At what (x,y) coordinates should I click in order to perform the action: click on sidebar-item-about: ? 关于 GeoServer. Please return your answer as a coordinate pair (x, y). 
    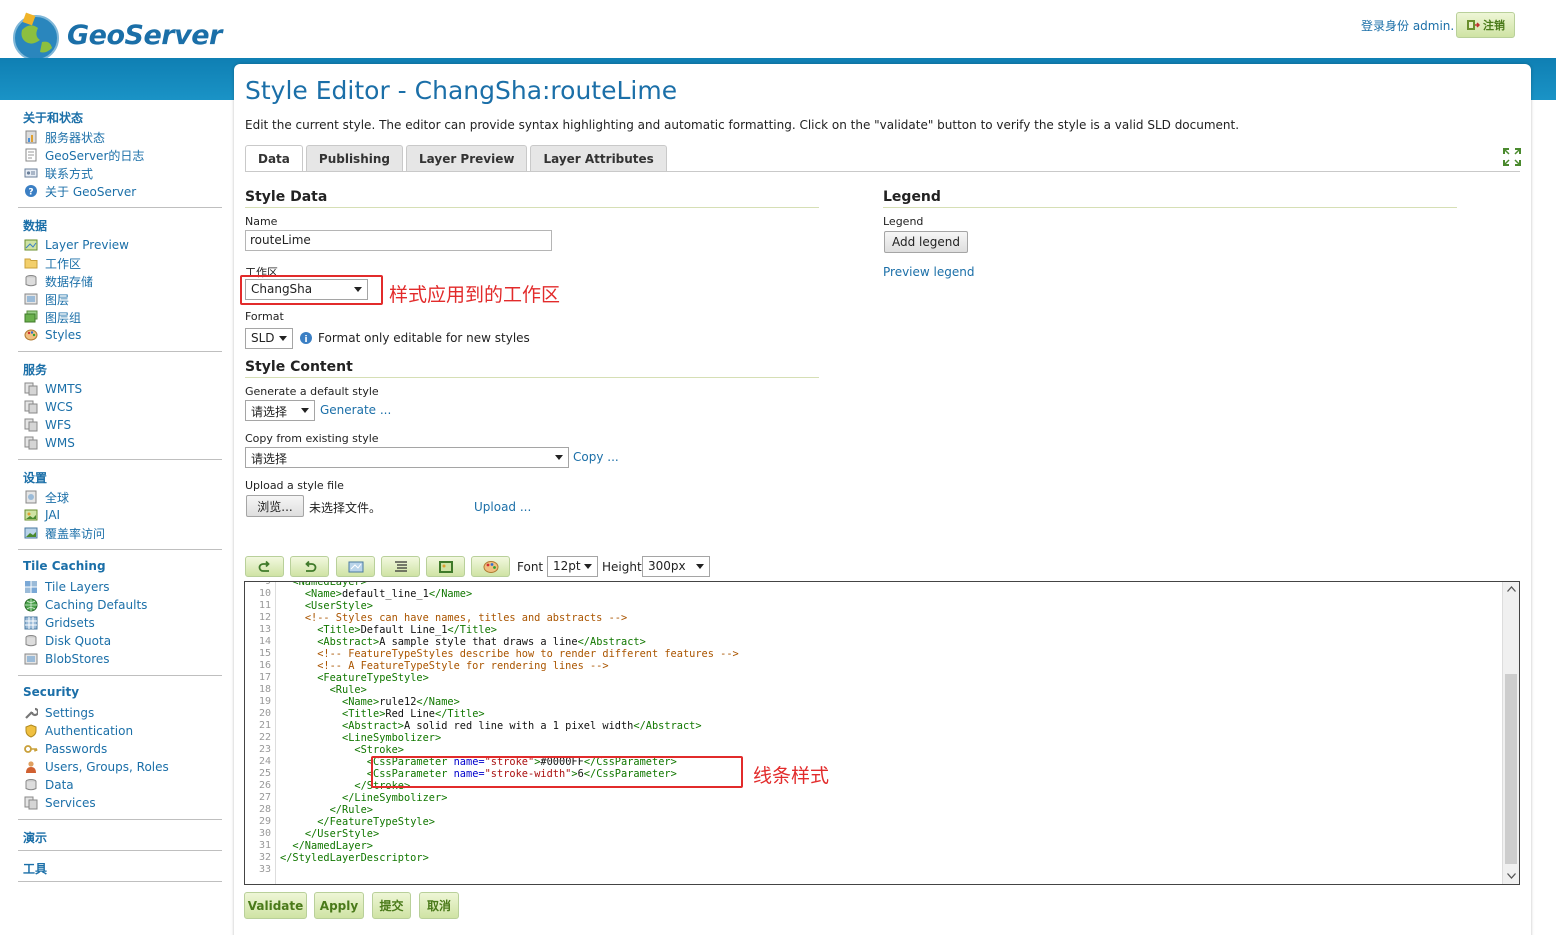
    Looking at the image, I should click on (120, 191).